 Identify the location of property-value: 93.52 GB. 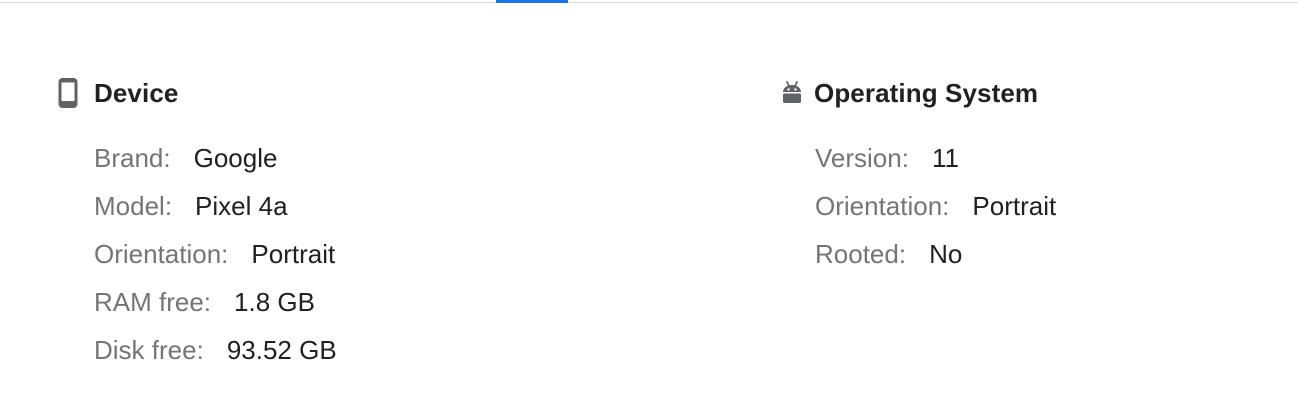
(281, 349).